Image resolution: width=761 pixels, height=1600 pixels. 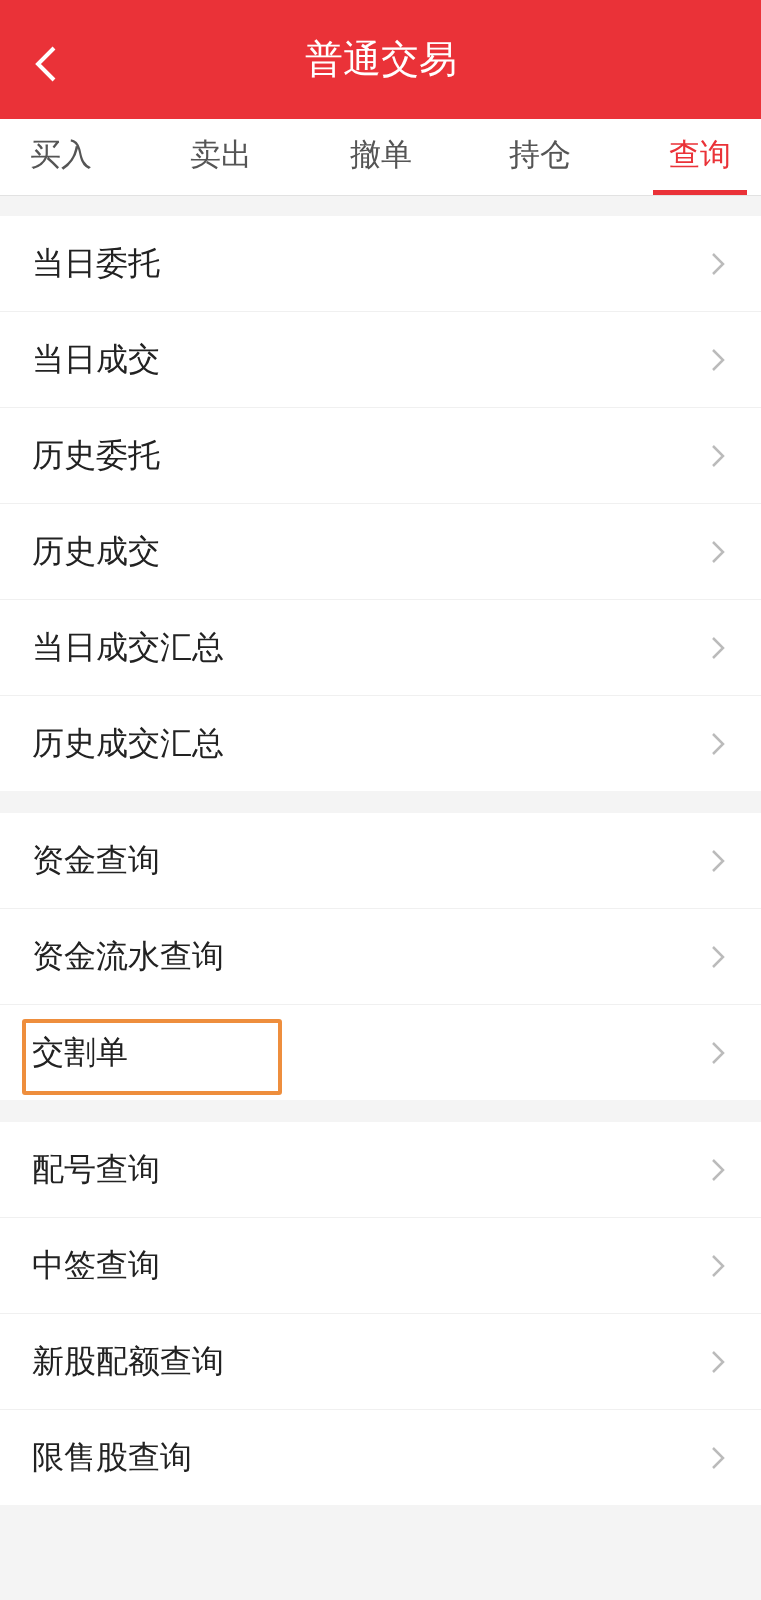 I want to click on tab: 持仓, so click(x=540, y=157).